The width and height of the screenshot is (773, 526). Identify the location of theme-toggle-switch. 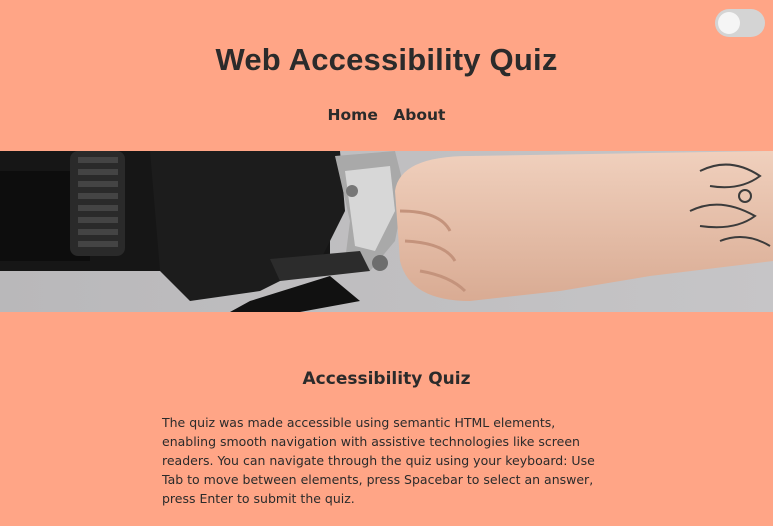
(740, 23).